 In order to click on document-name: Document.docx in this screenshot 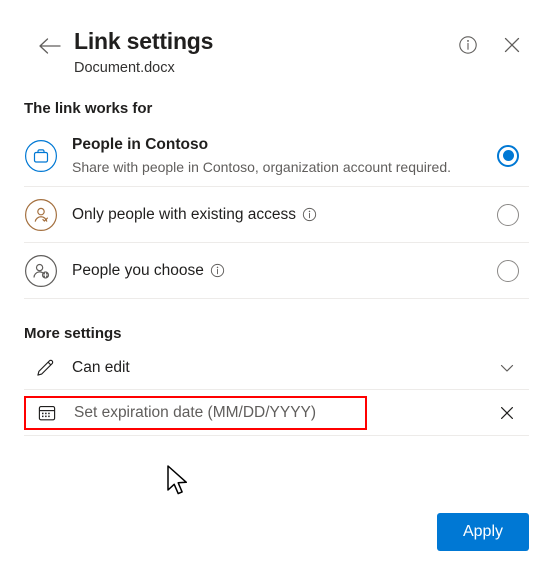, I will do `click(124, 68)`.